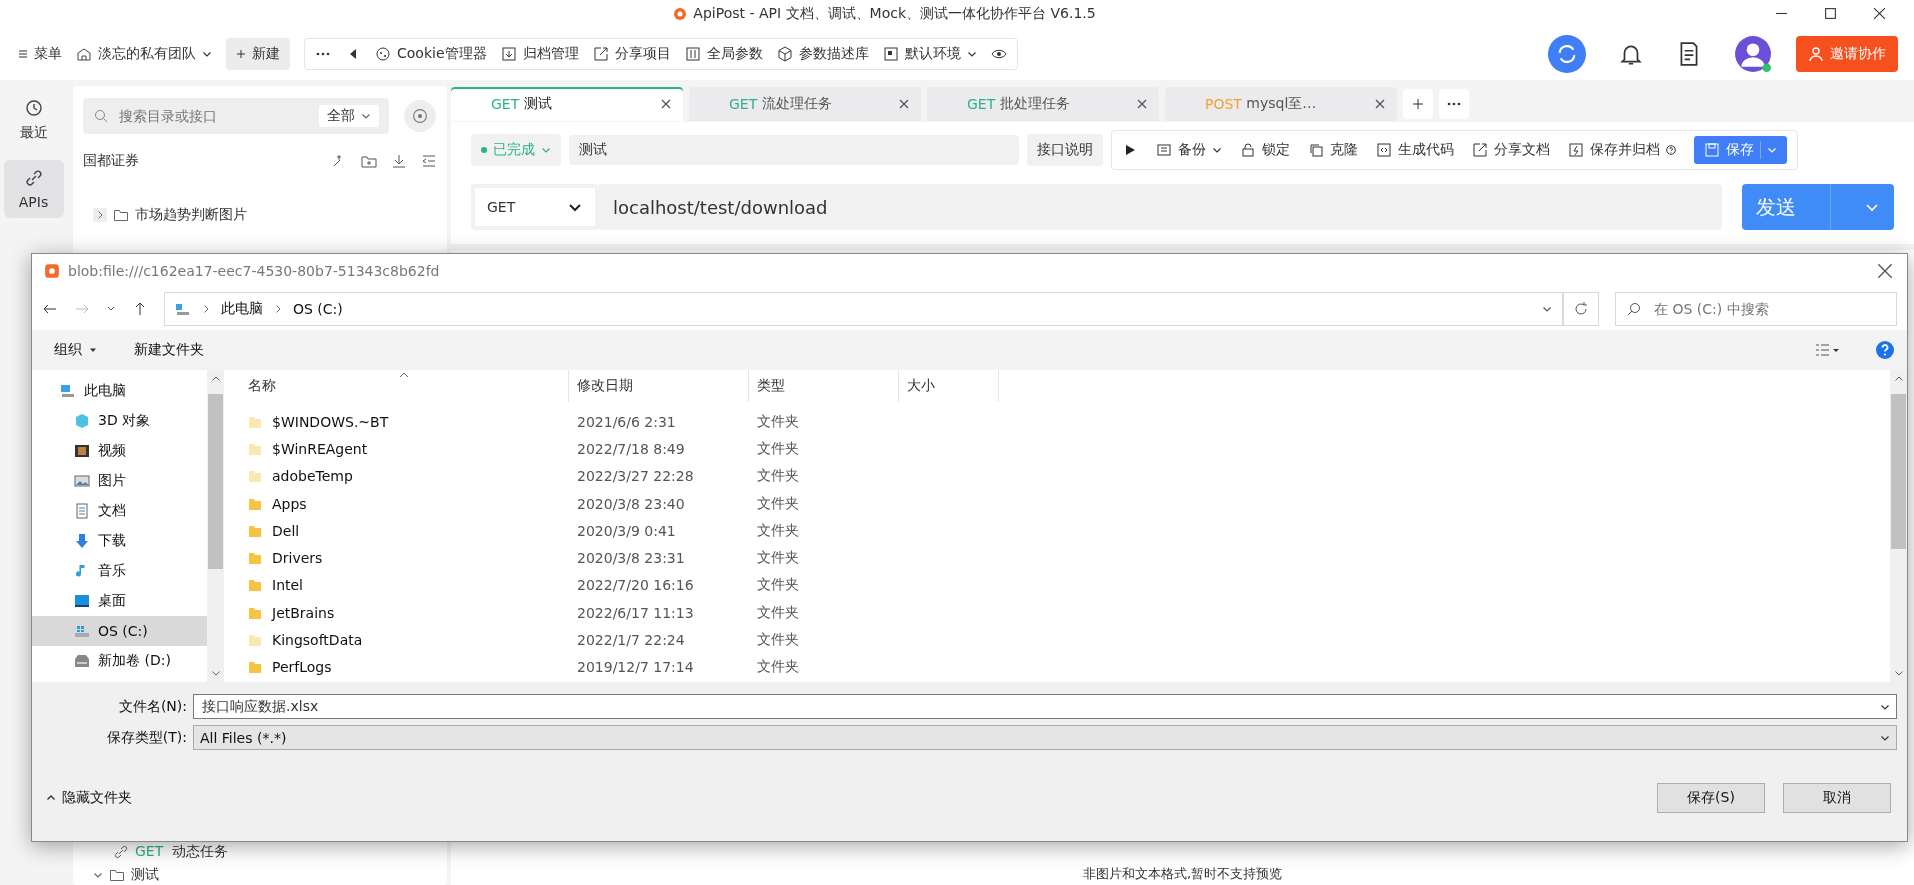 The height and width of the screenshot is (885, 1914). I want to click on method-dropdown: GET, so click(535, 207).